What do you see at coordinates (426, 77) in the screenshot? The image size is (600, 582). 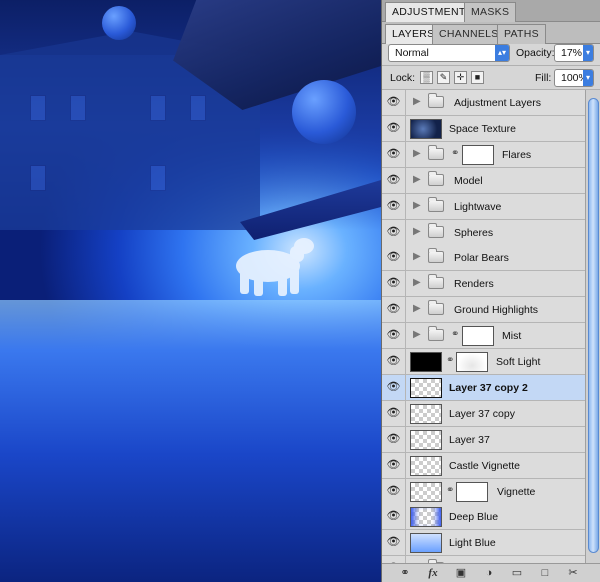 I see `lock-transparency-icon: ▒` at bounding box center [426, 77].